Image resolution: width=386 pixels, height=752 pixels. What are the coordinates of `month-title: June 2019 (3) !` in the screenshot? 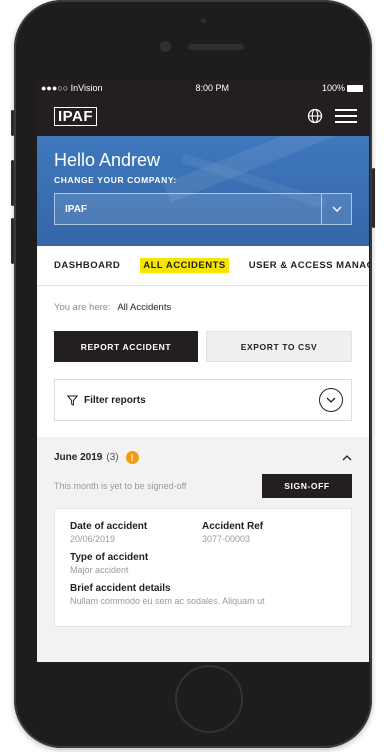 It's located at (96, 457).